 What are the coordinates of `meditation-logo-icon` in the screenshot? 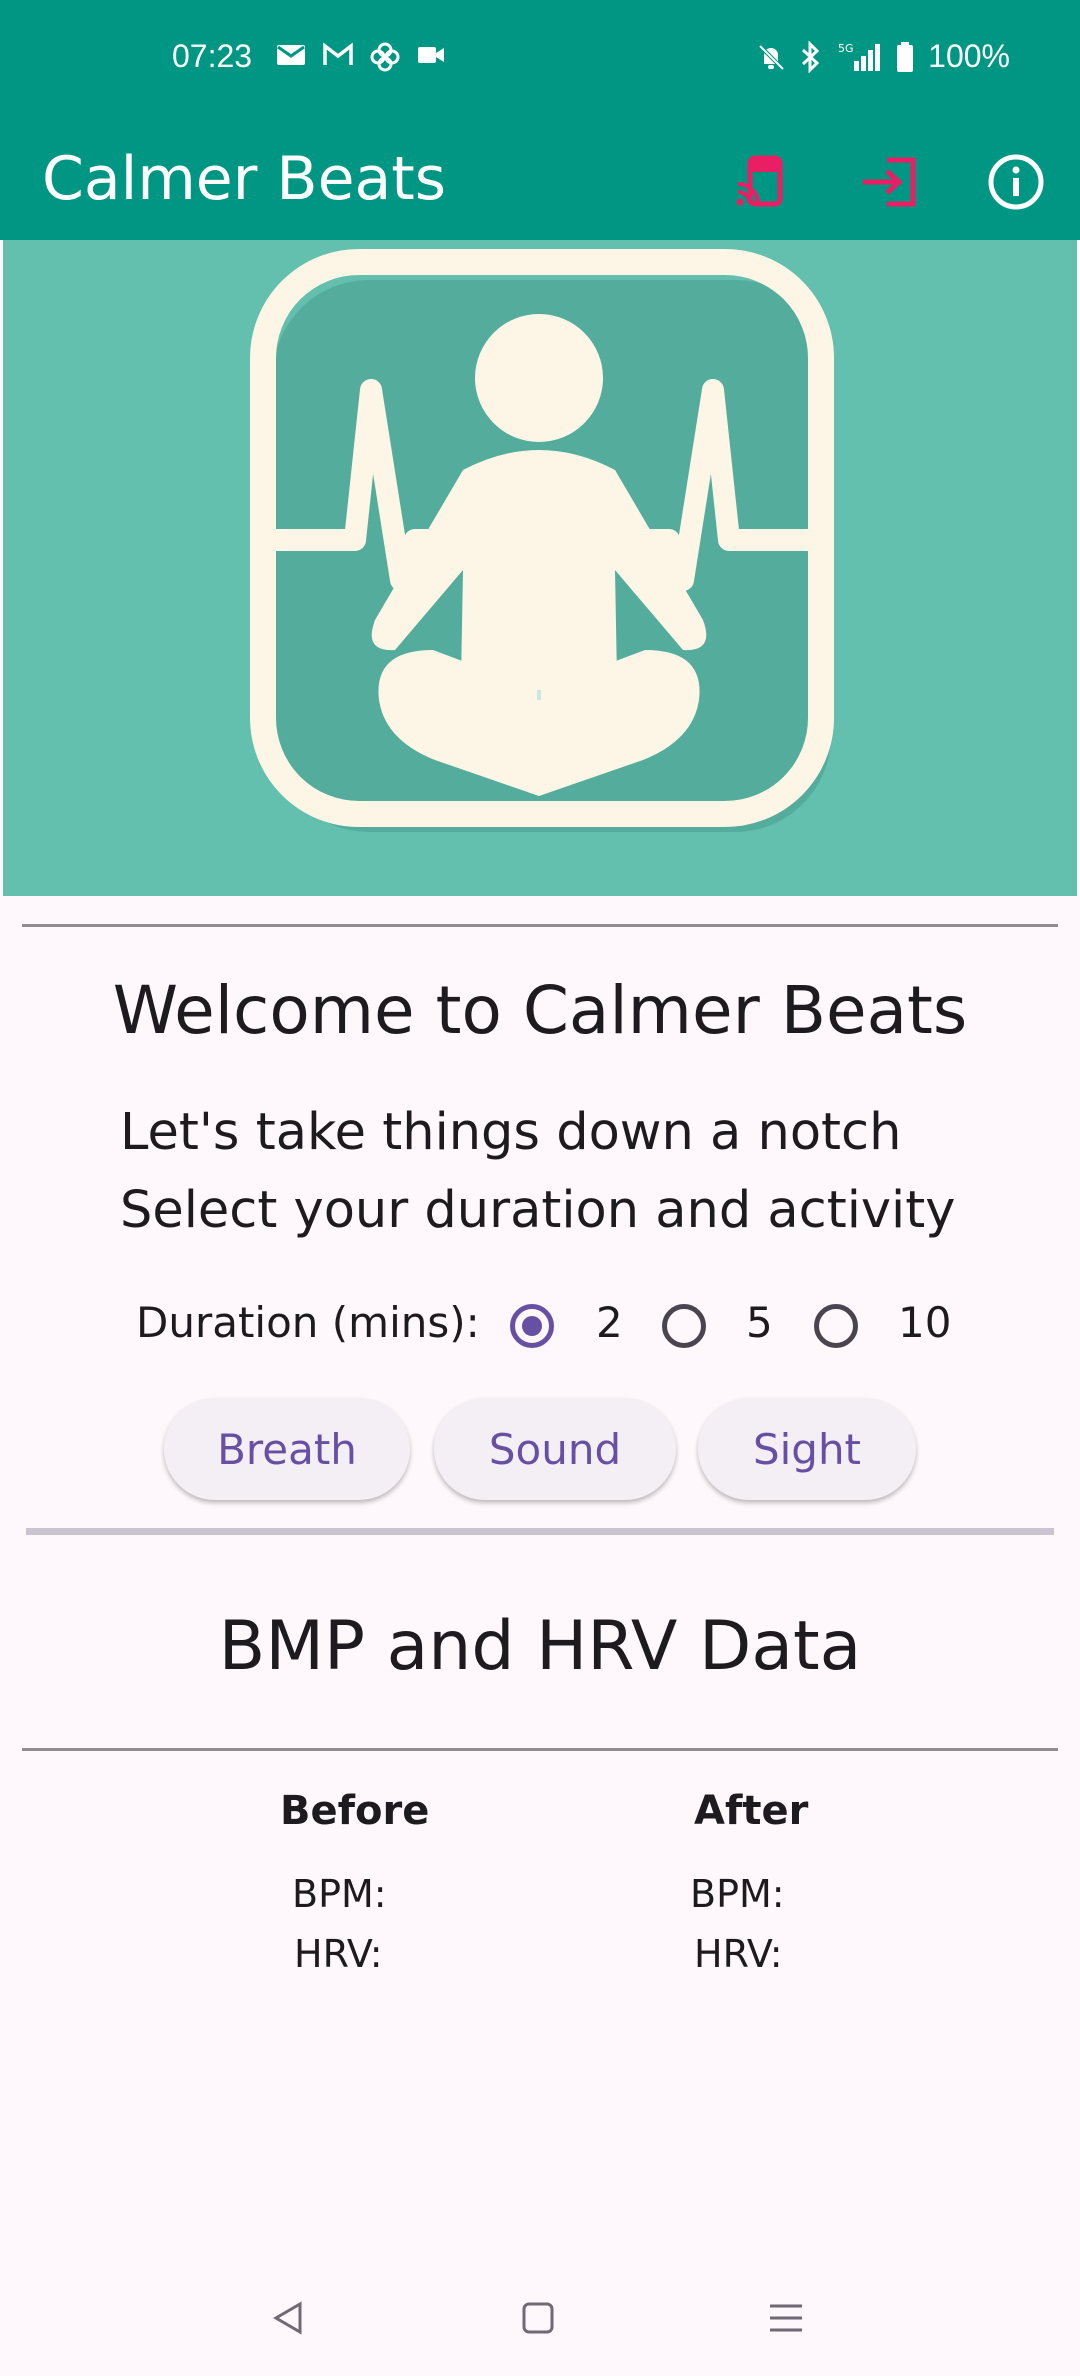 It's located at (542, 540).